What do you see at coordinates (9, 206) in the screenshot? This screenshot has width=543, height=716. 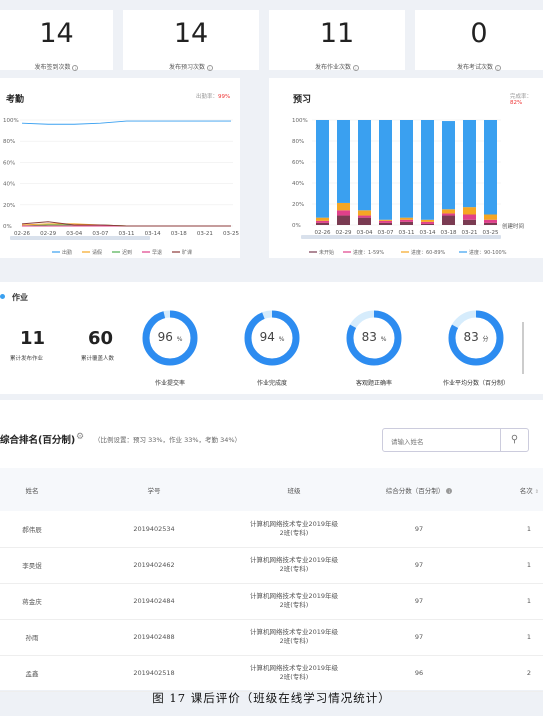 I see `y-tick-label: 20%` at bounding box center [9, 206].